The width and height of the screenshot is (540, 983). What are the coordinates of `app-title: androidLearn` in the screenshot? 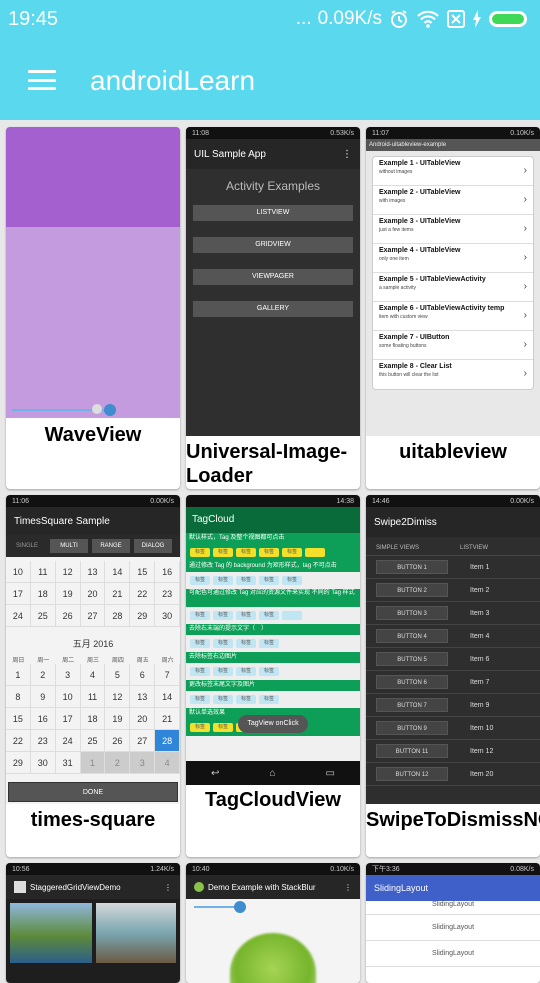 It's located at (173, 80).